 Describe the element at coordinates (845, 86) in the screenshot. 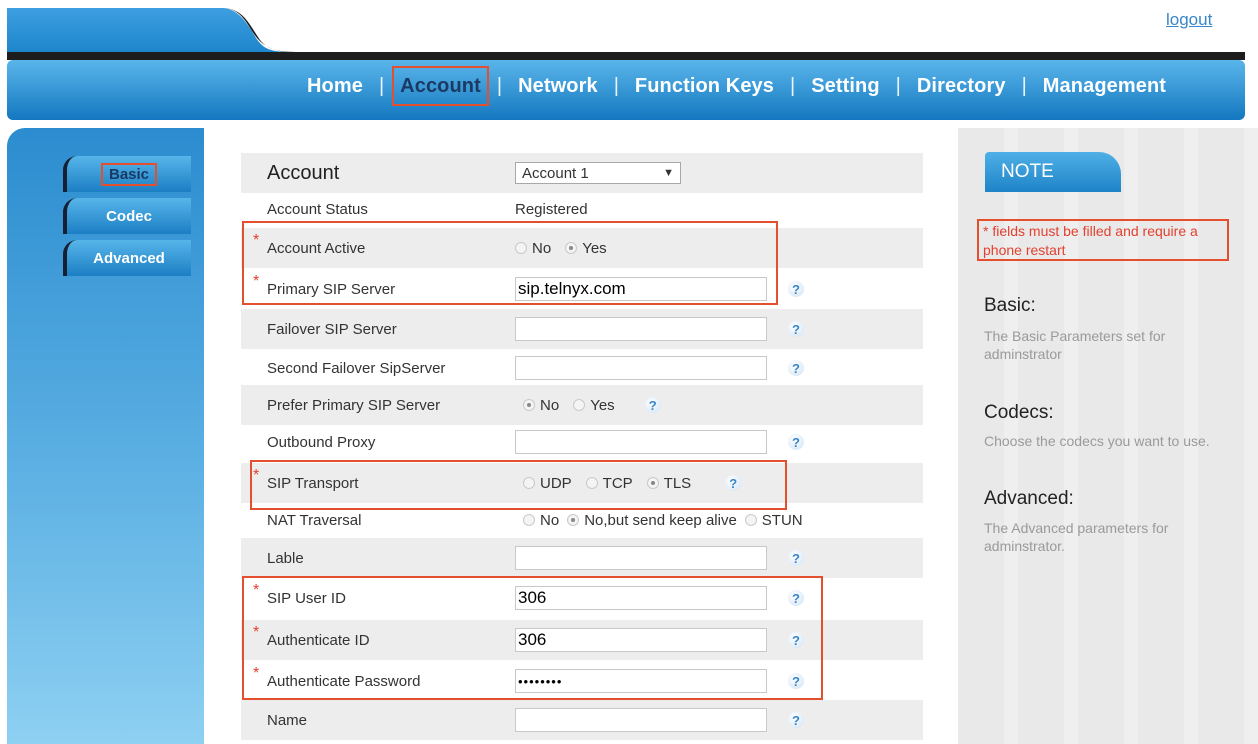

I see `nav-tab-setting: Setting` at that location.